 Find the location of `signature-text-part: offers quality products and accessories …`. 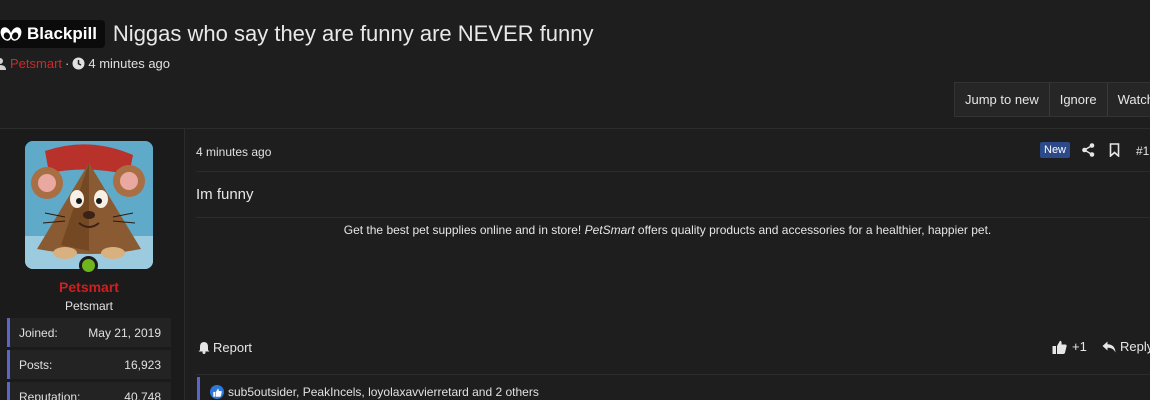

signature-text-part: offers quality products and accessories … is located at coordinates (813, 230).